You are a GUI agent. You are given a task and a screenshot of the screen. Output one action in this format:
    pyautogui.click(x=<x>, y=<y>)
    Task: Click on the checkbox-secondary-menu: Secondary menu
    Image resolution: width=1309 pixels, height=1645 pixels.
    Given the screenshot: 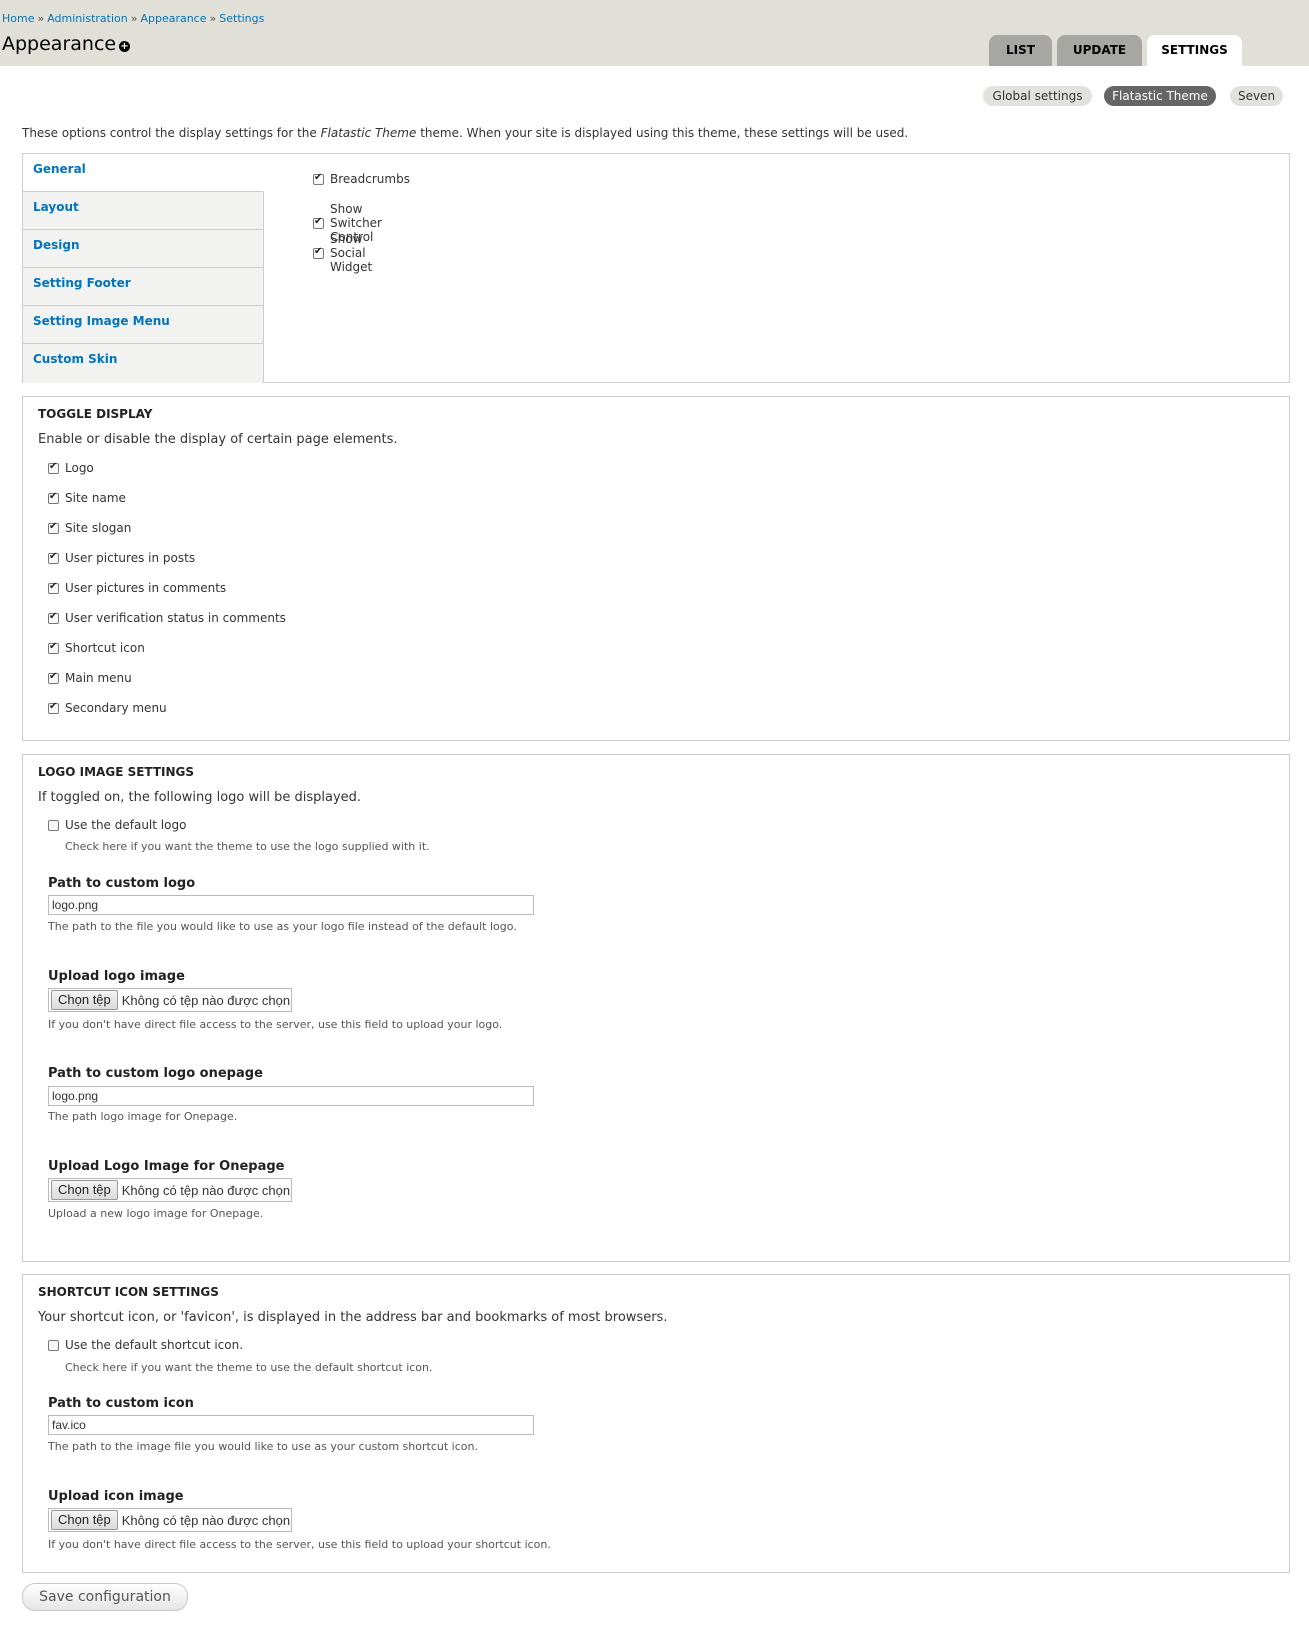 What is the action you would take?
    pyautogui.click(x=107, y=708)
    